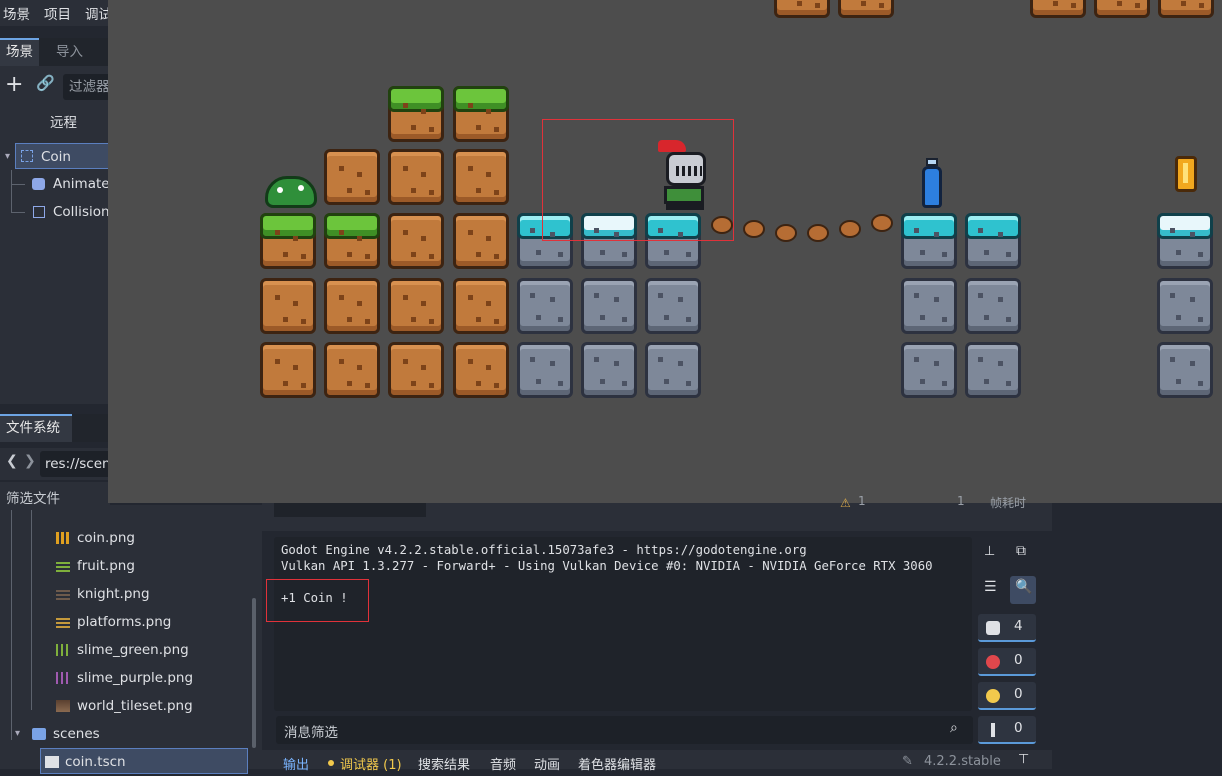 The height and width of the screenshot is (776, 1222). I want to click on tab-scene: 场景, so click(19, 52).